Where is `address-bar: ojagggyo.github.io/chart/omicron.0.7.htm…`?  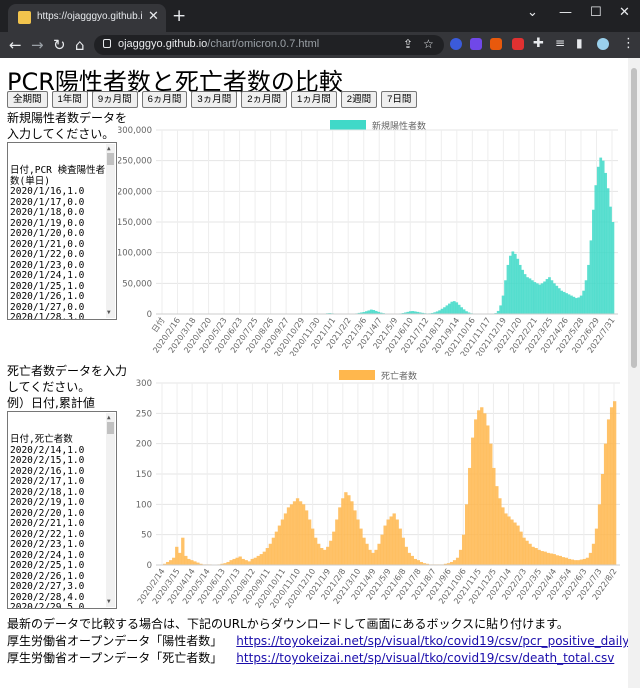
address-bar: ojagggyo.github.io/chart/omicron.0.7.htm… is located at coordinates (269, 45).